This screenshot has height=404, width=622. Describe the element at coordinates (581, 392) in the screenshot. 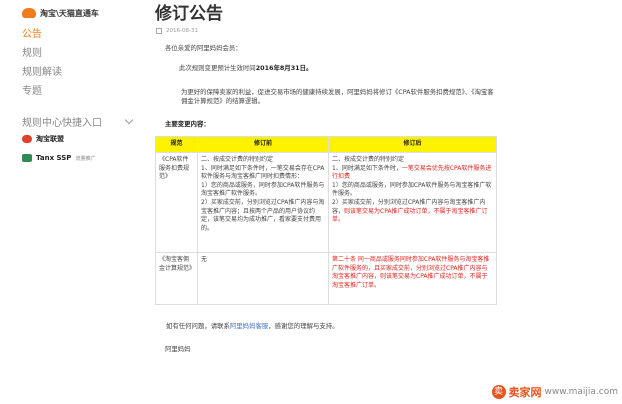

I see `watermark-url: www.maijia.com` at that location.